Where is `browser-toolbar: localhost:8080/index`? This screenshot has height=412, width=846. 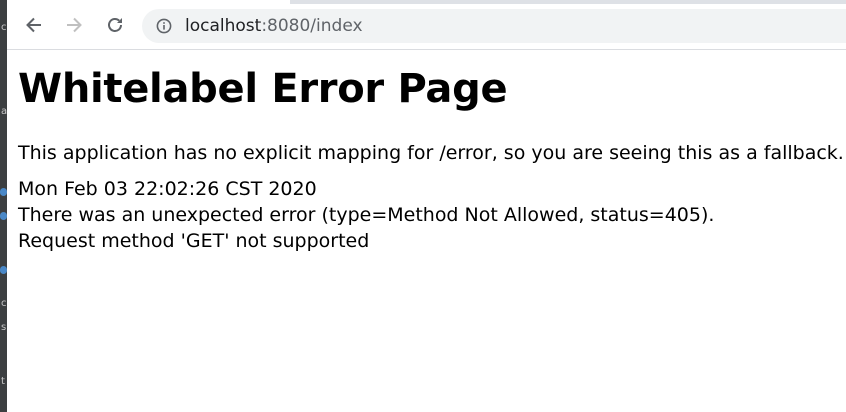 browser-toolbar: localhost:8080/index is located at coordinates (426, 25).